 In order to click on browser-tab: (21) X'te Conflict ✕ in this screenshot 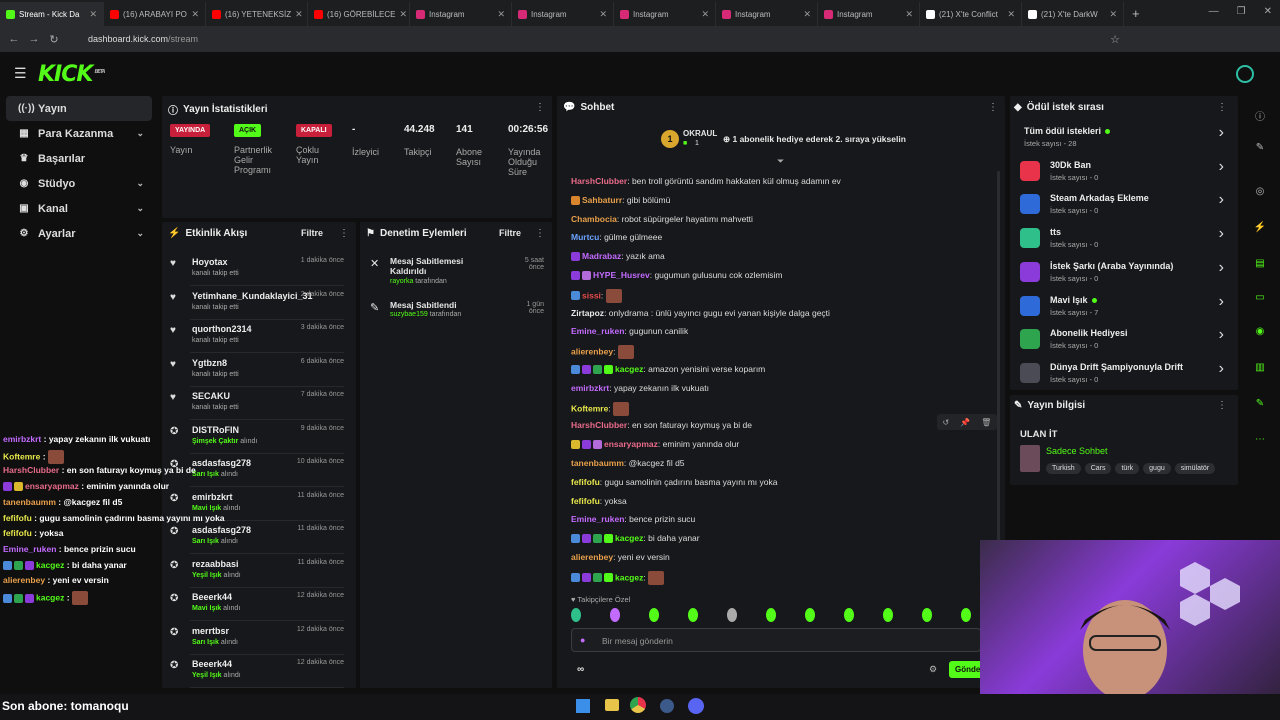, I will do `click(971, 14)`.